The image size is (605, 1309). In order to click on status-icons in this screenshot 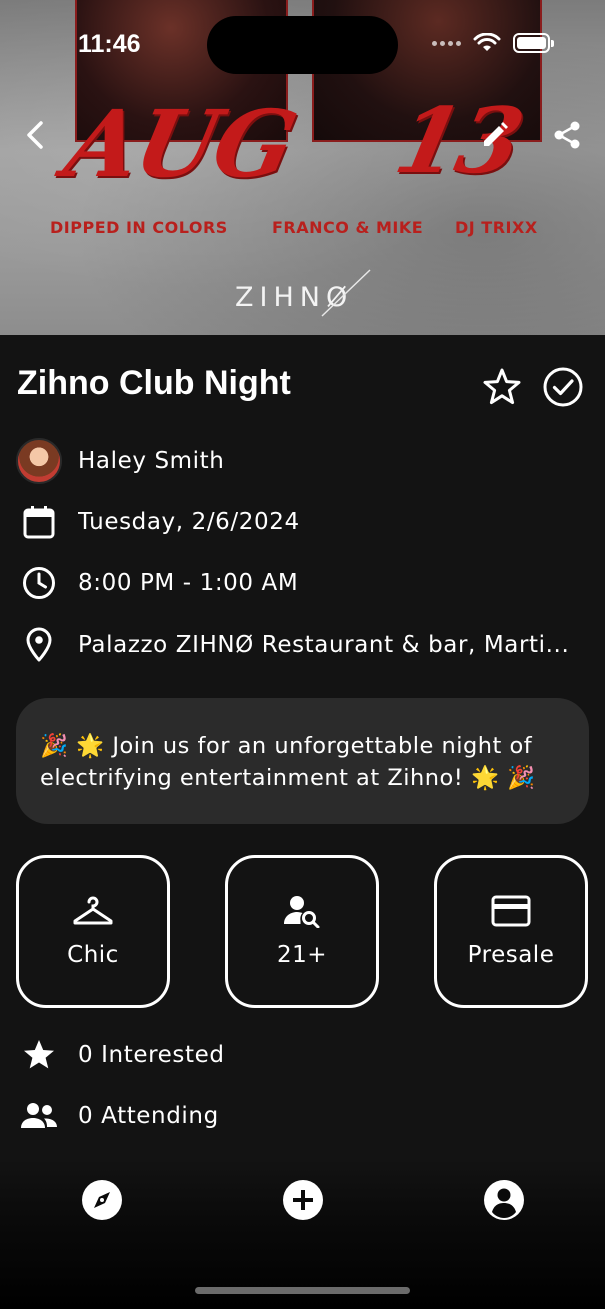, I will do `click(493, 43)`.